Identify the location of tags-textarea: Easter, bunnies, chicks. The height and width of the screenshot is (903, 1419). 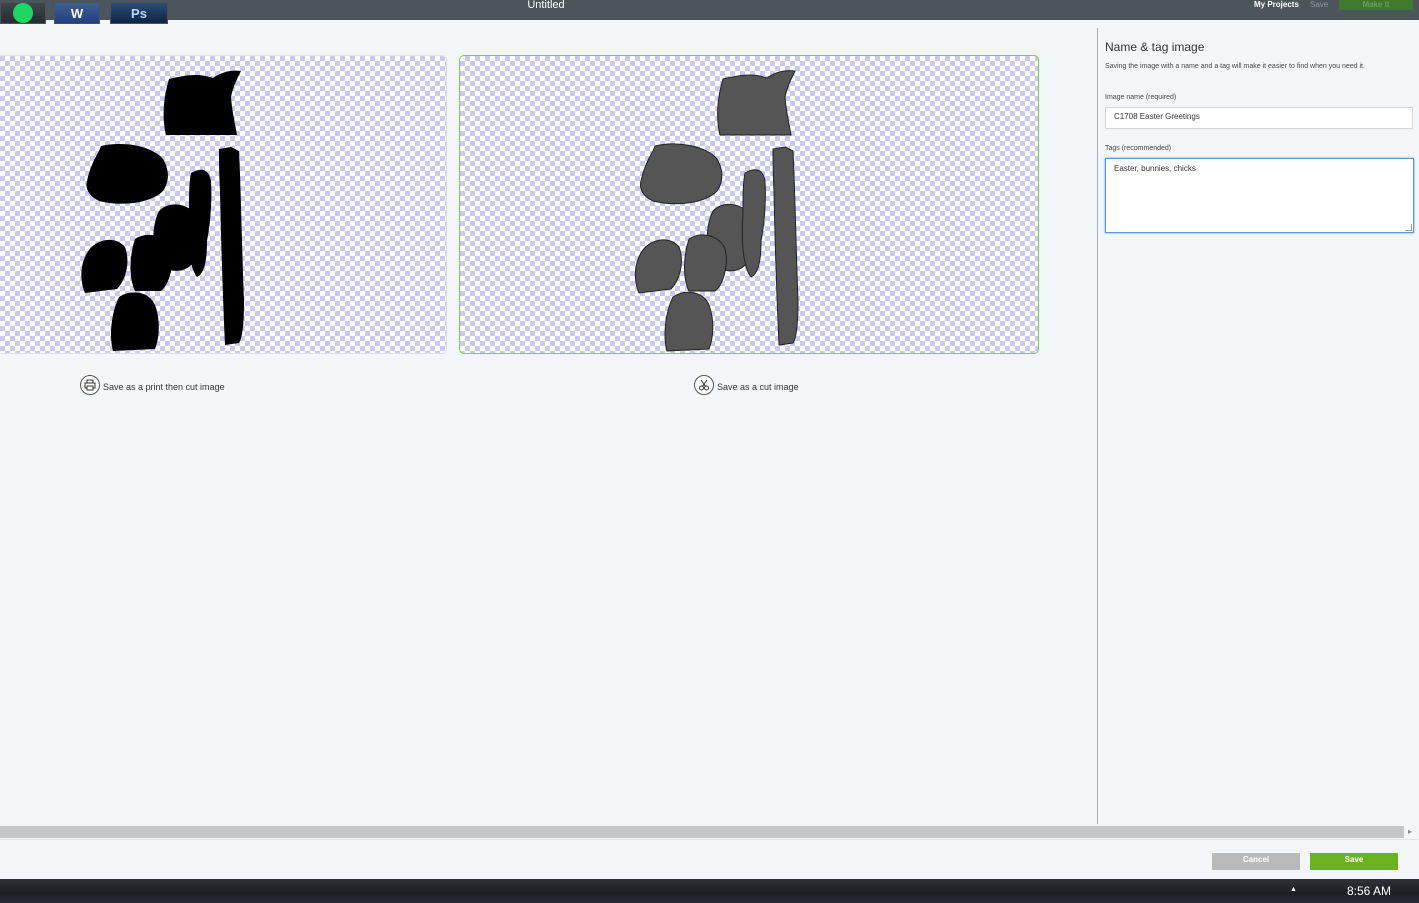
(1259, 195).